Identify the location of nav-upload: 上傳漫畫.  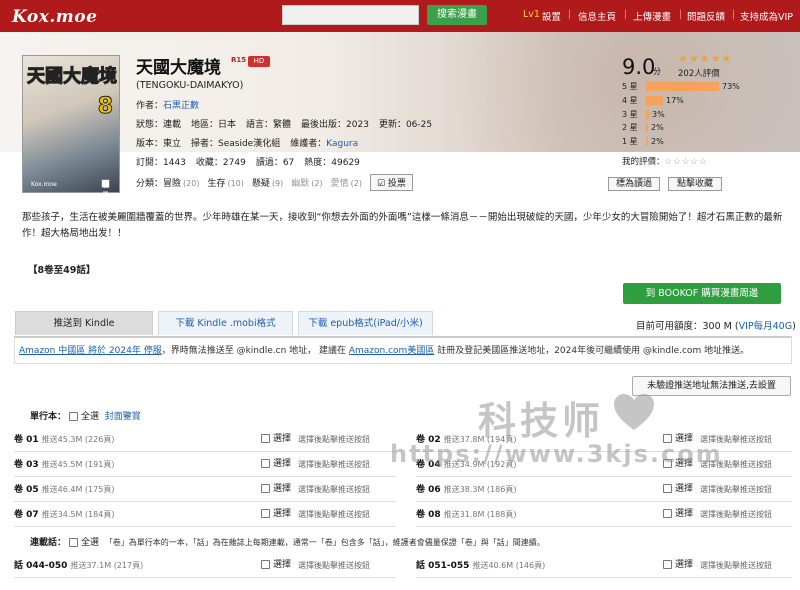
(652, 16).